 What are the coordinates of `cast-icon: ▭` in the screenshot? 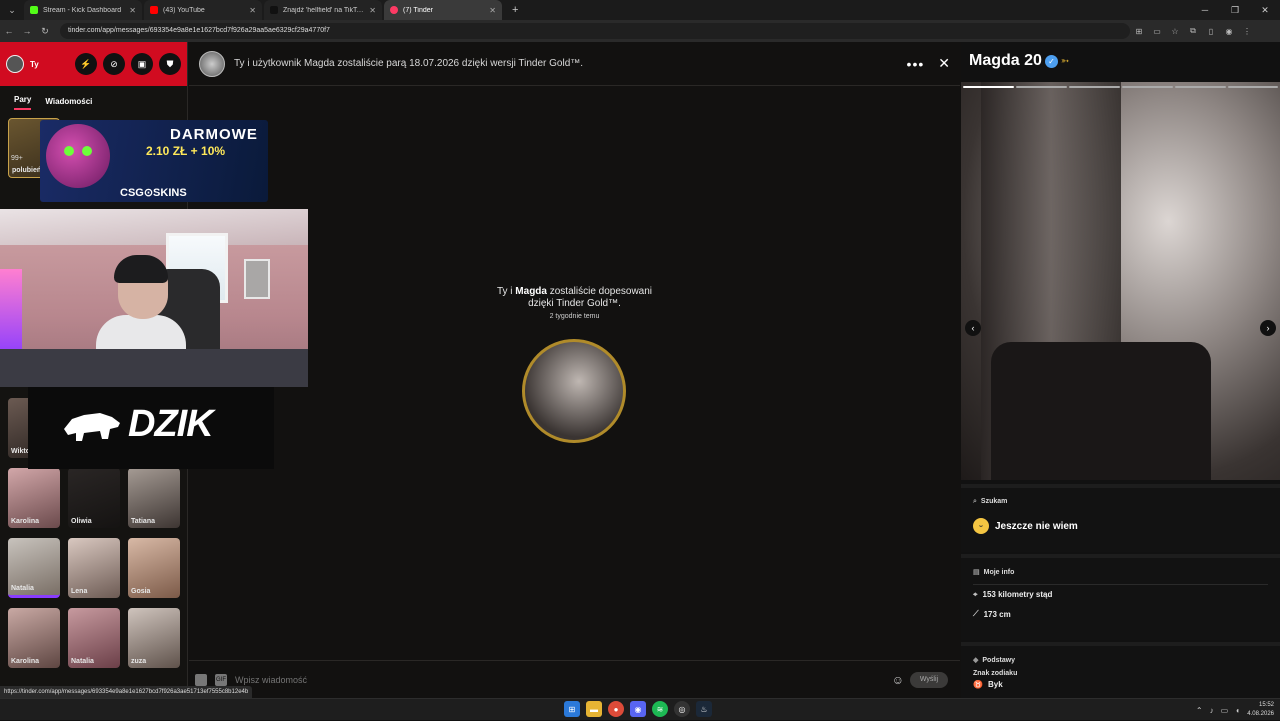 It's located at (1157, 31).